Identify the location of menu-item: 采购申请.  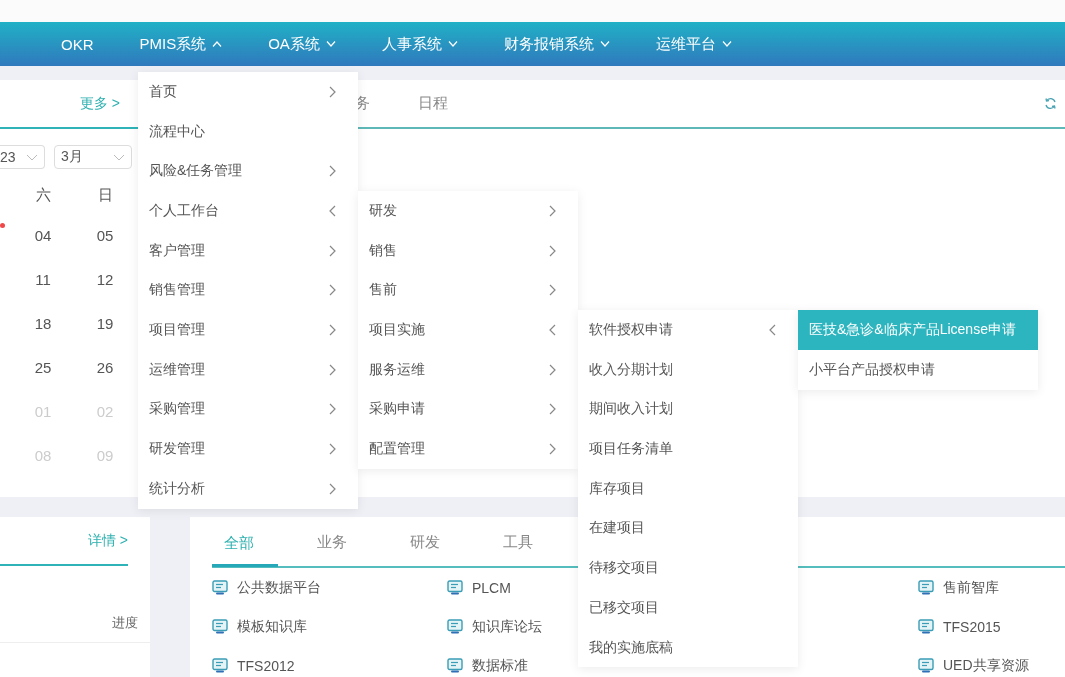
(468, 409).